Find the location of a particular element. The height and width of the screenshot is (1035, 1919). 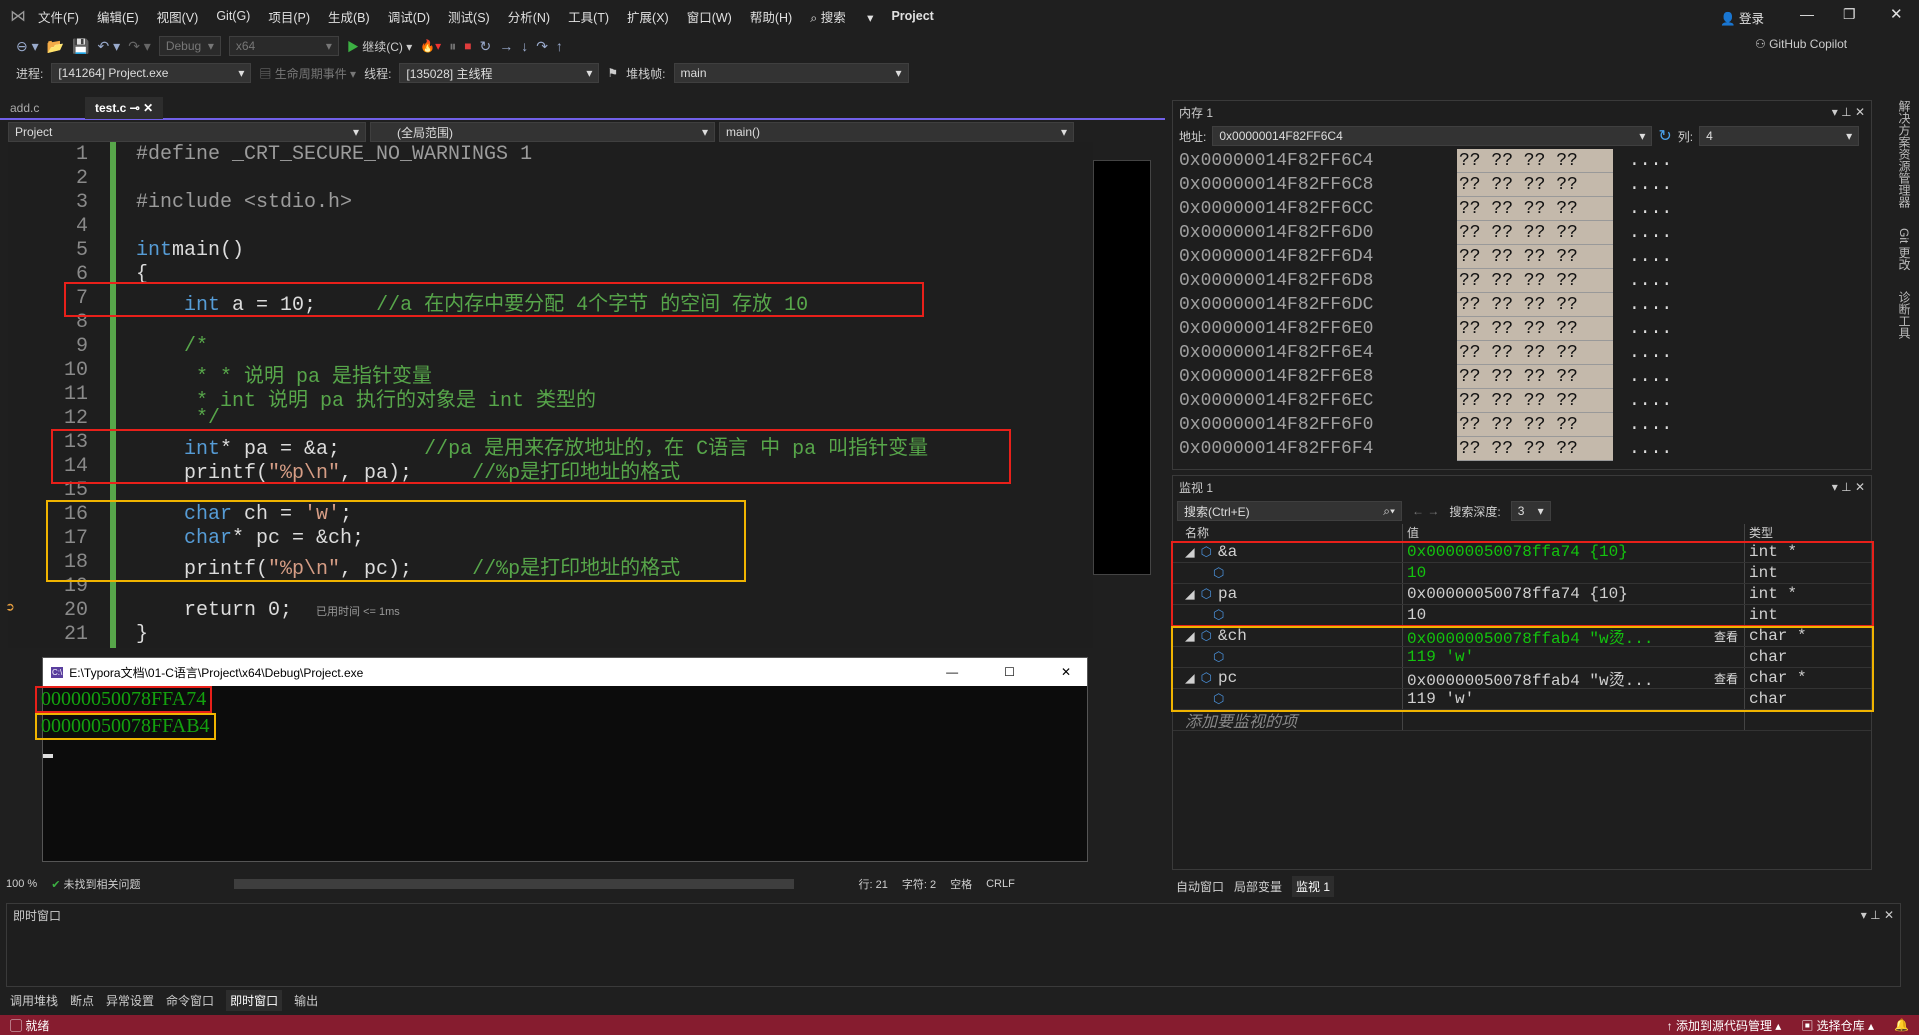

menu-item: 测试(S) is located at coordinates (469, 16).